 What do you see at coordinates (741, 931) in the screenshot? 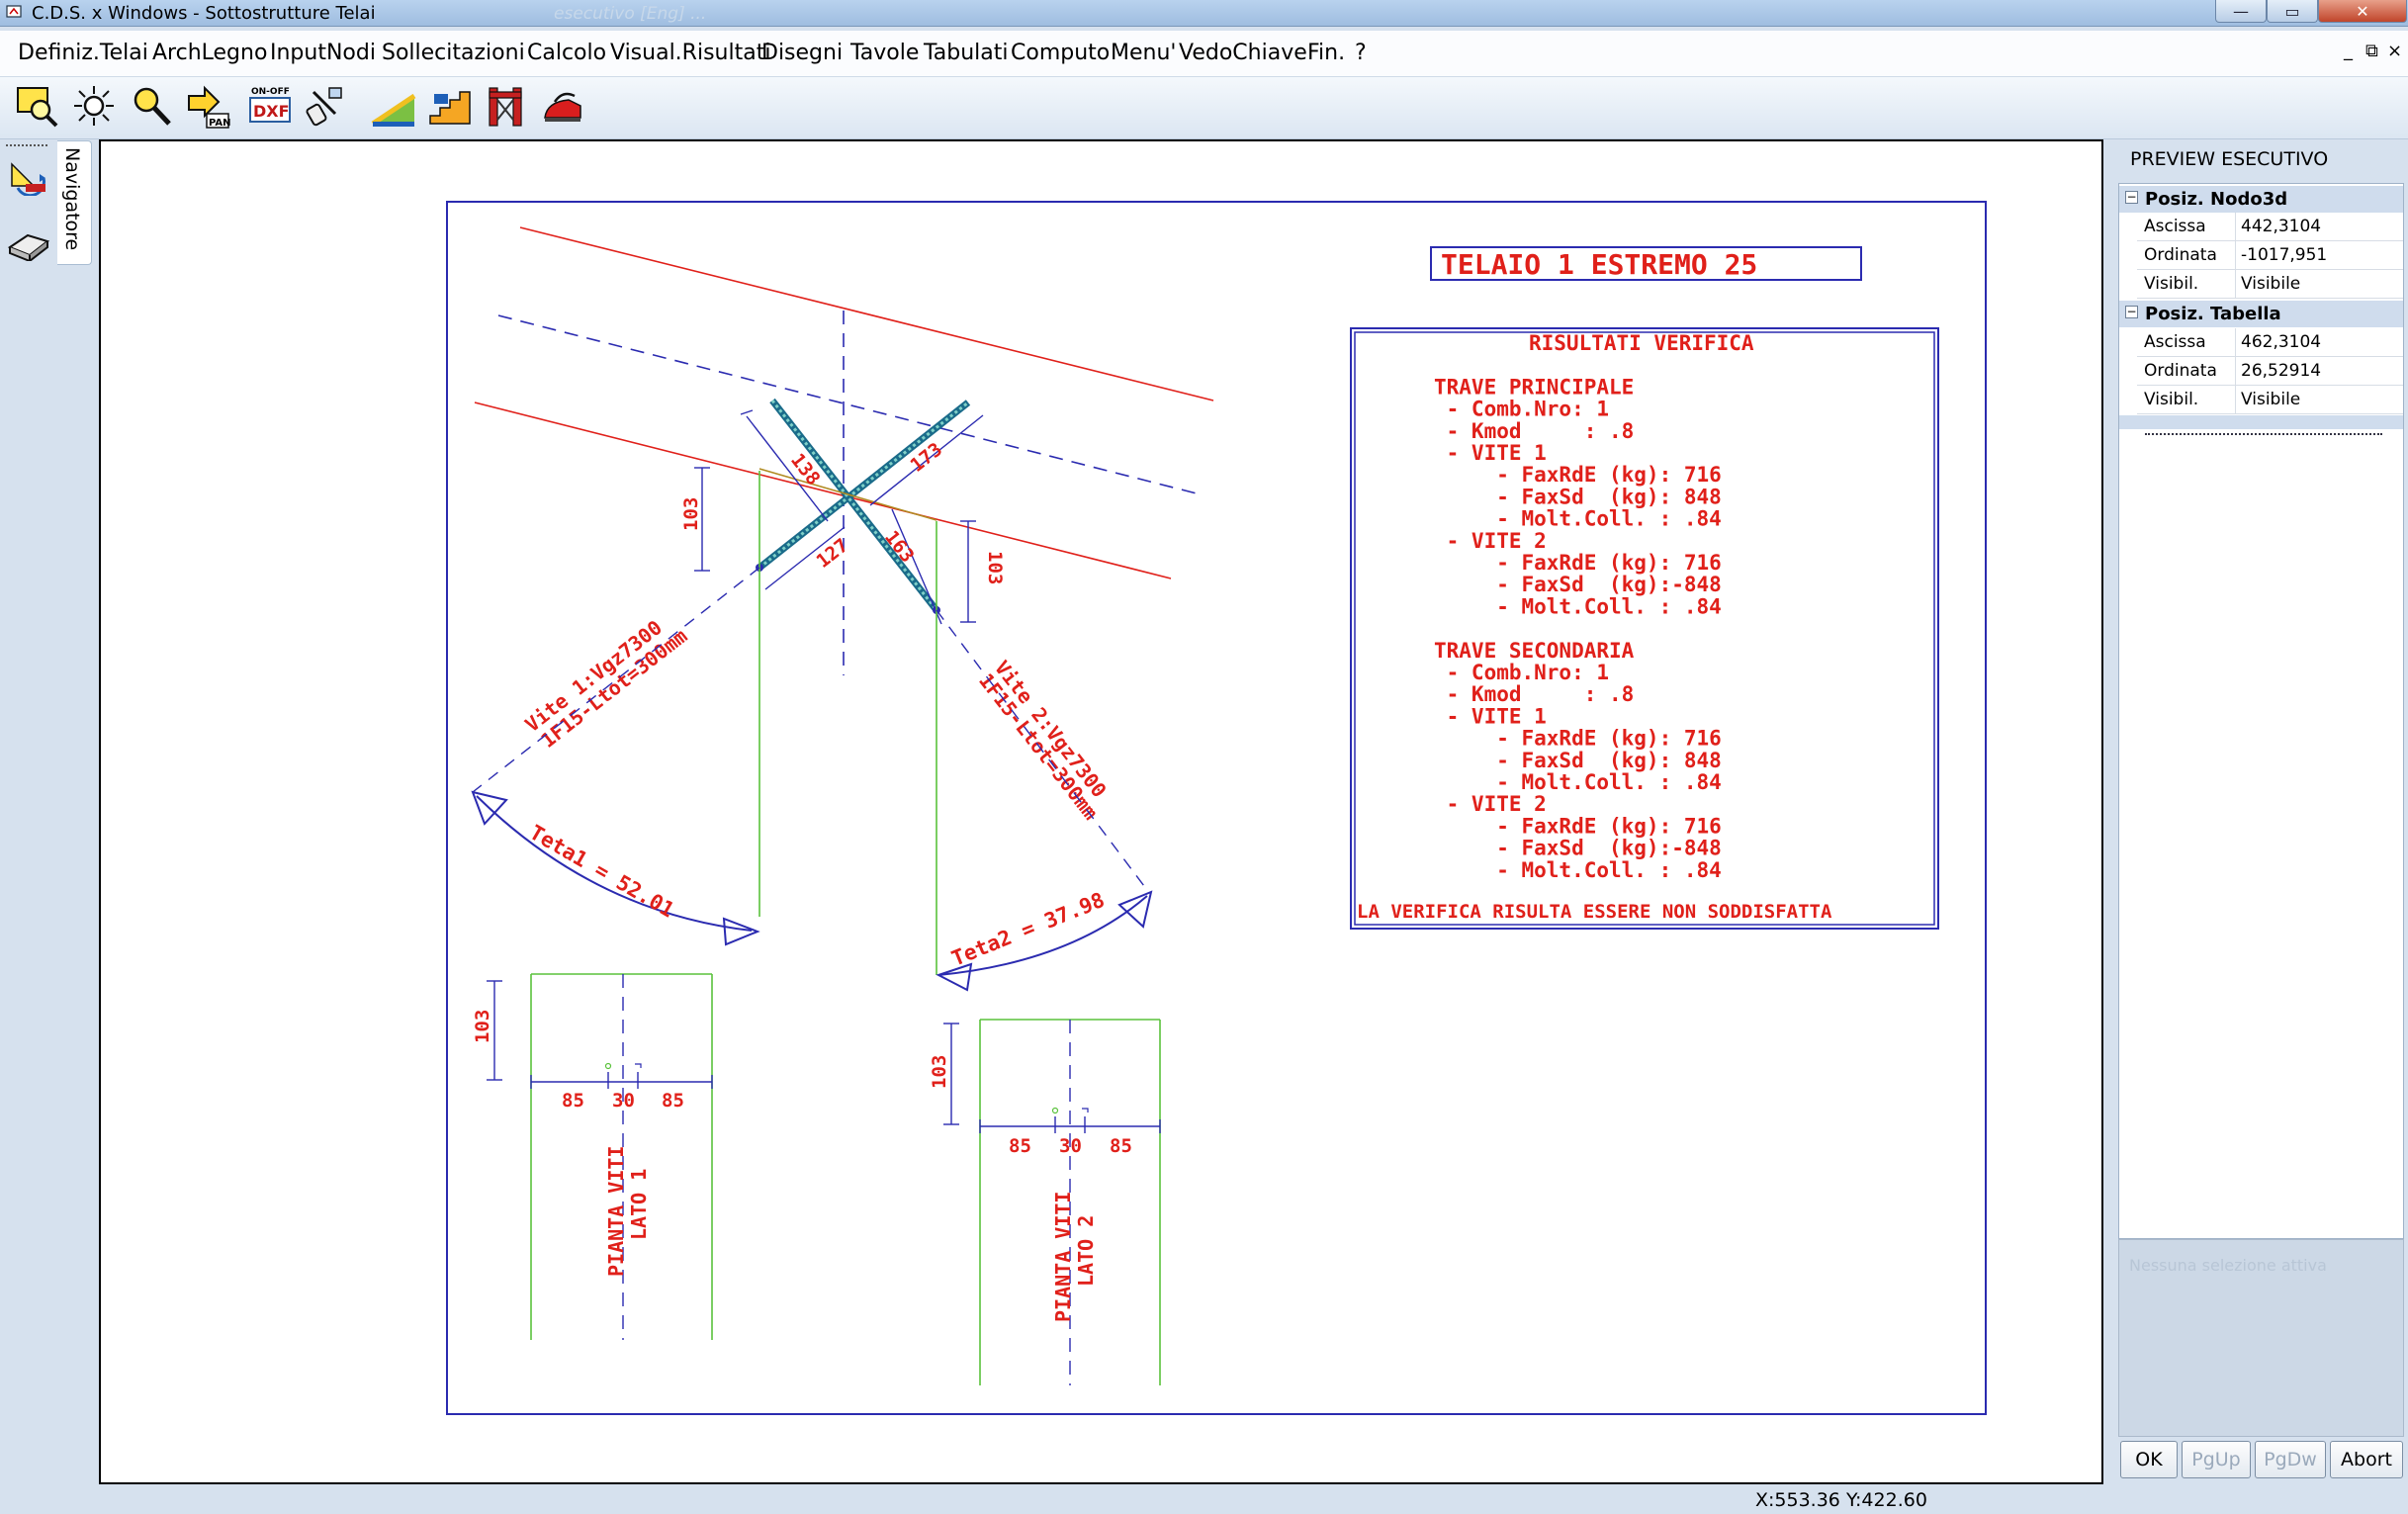
I see `teta1-arrow-end` at bounding box center [741, 931].